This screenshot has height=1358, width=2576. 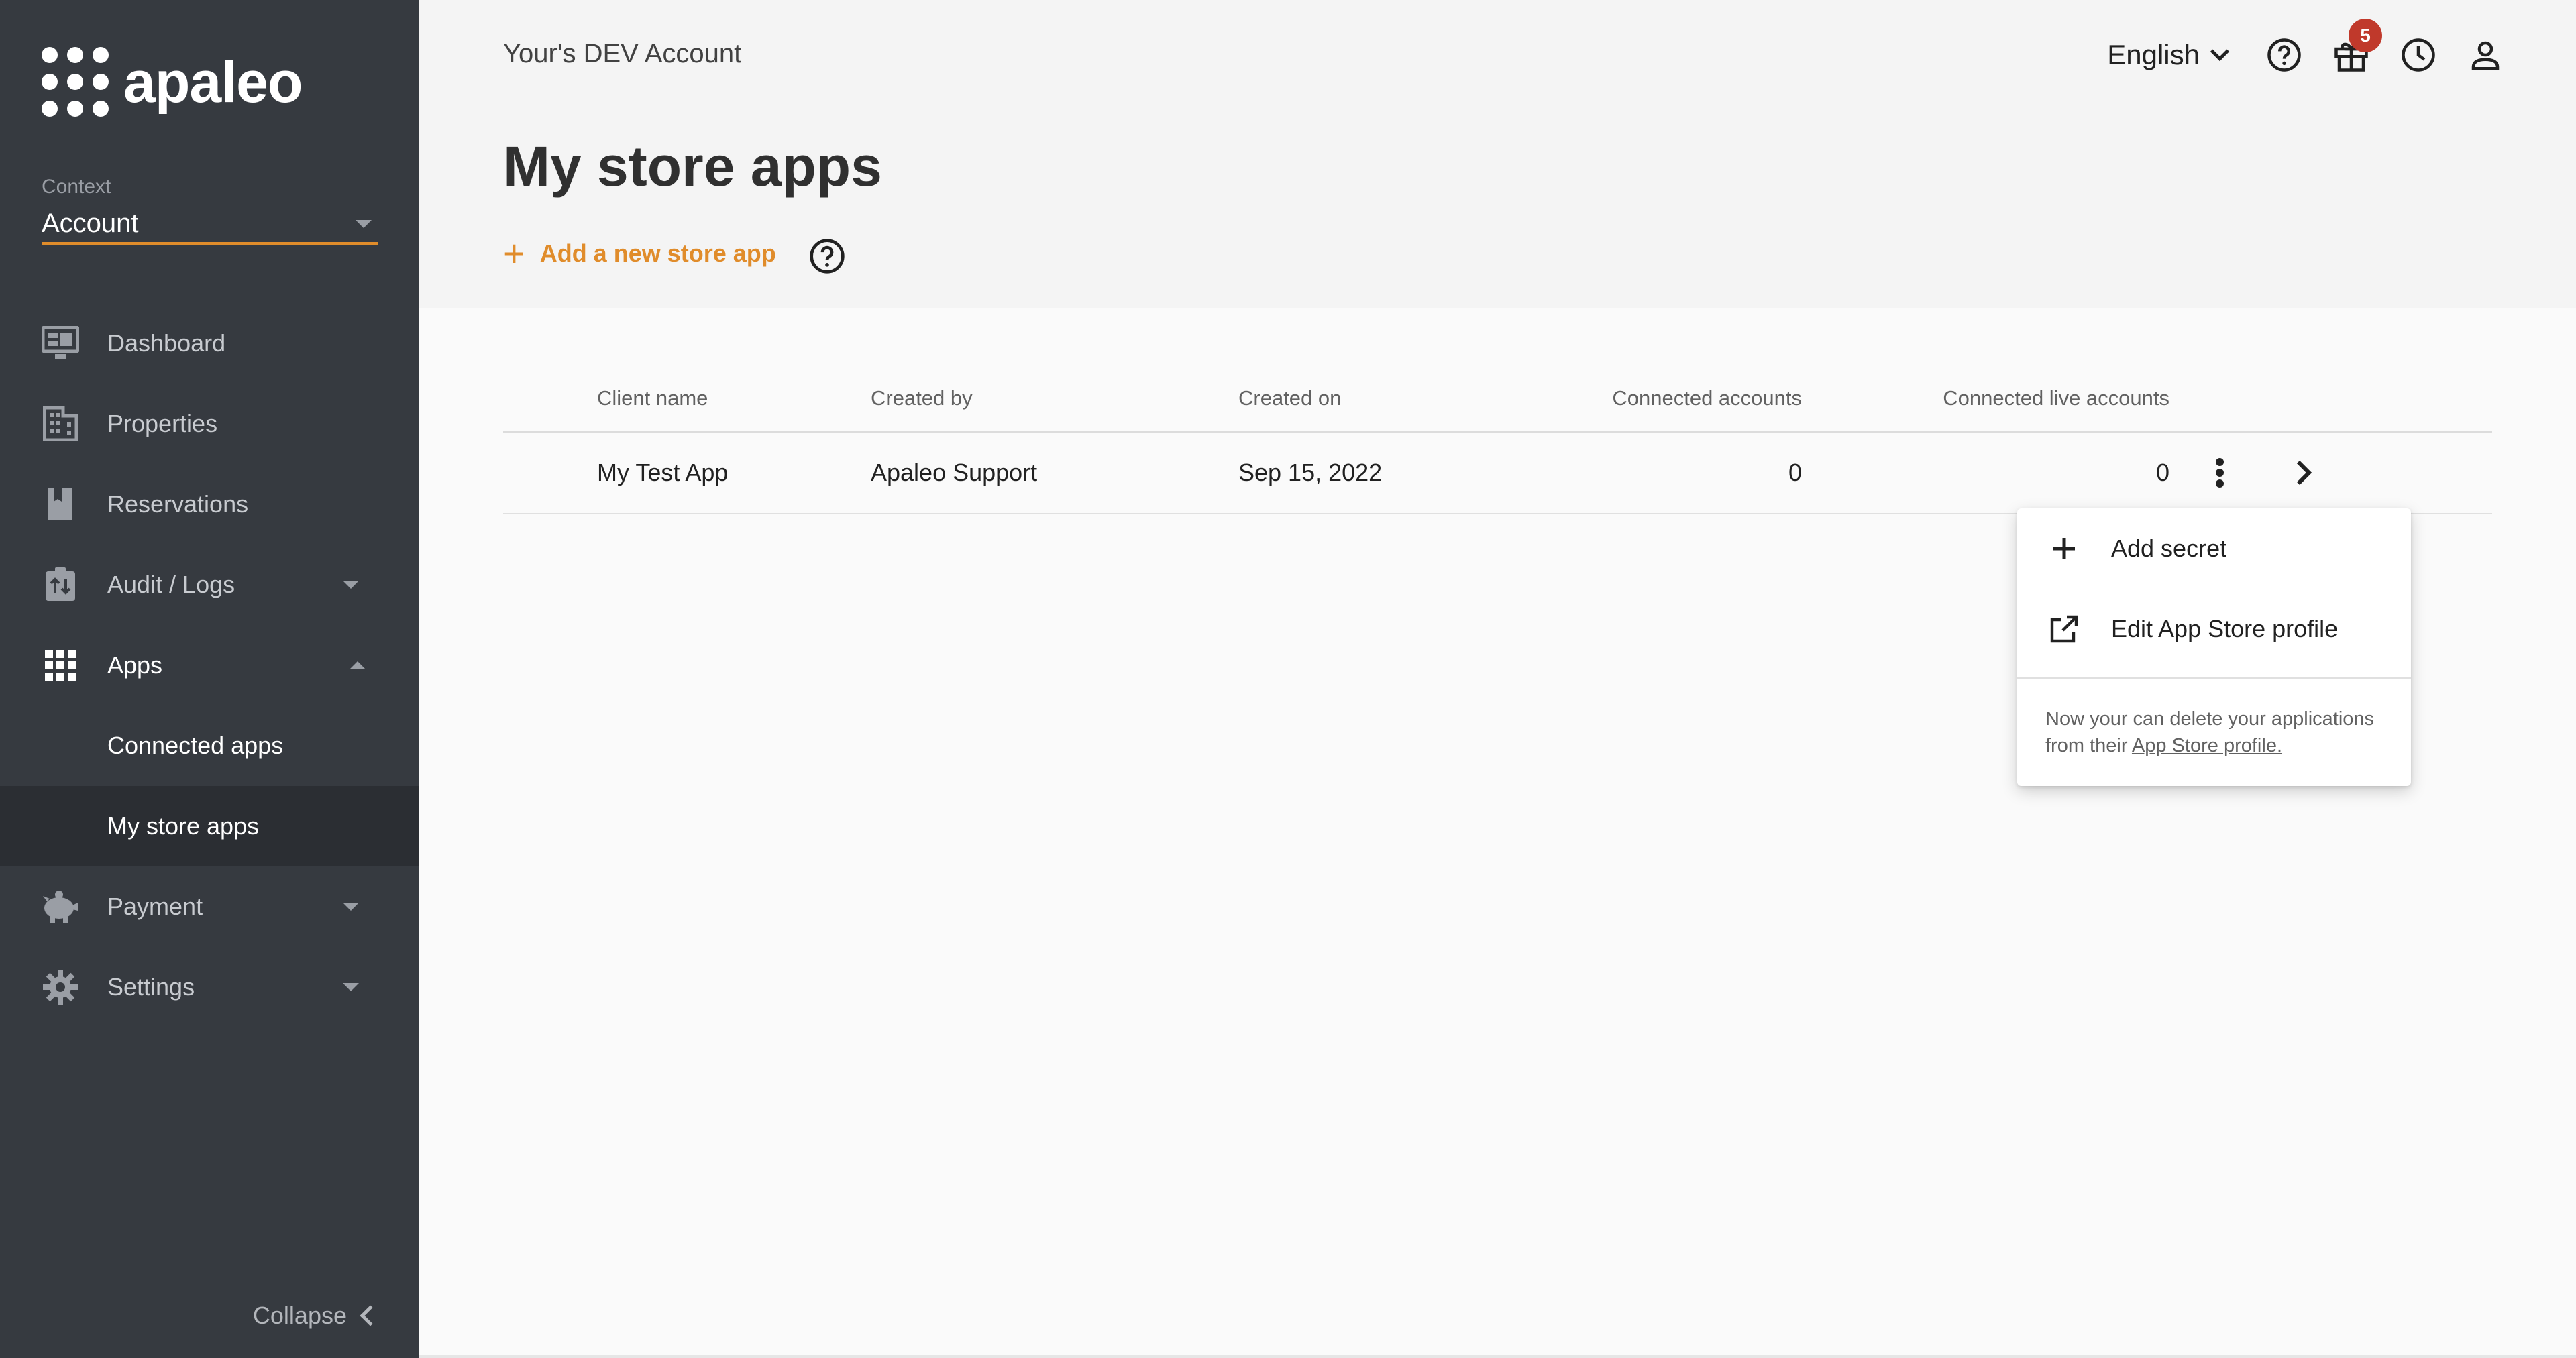 I want to click on bookmark-book-icon, so click(x=60, y=504).